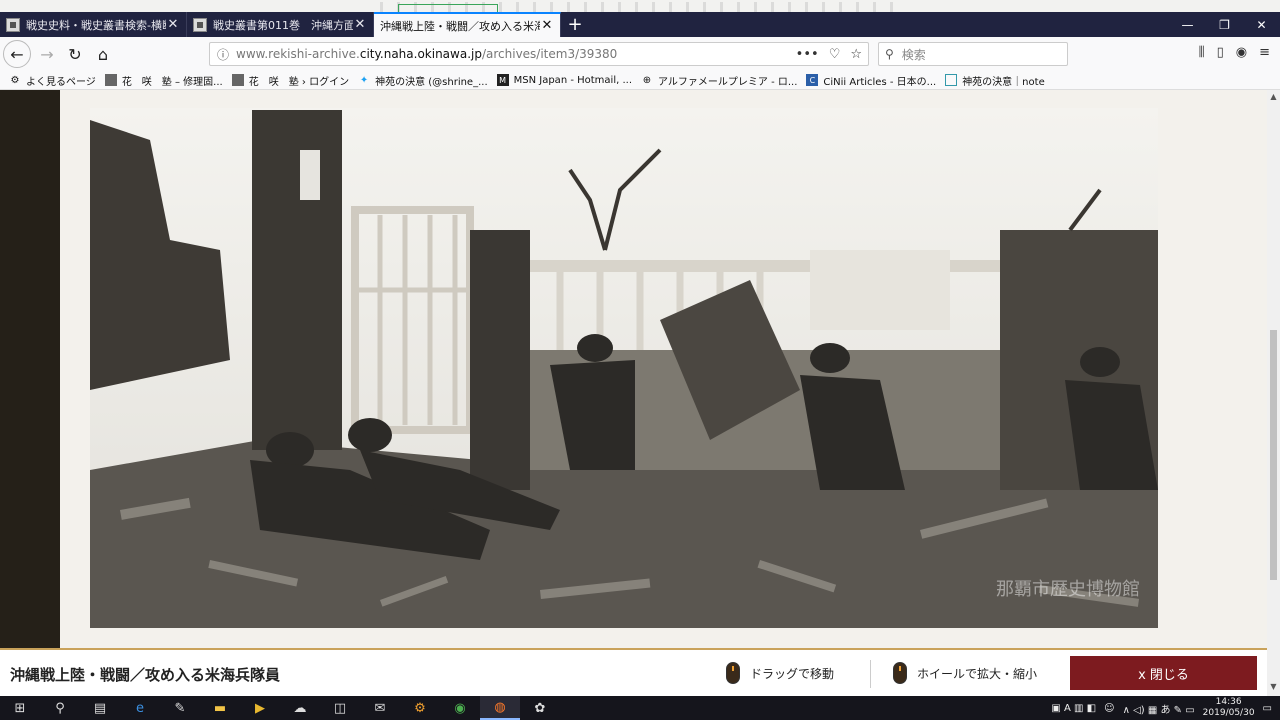  What do you see at coordinates (140, 708) in the screenshot?
I see `edge-icon: e` at bounding box center [140, 708].